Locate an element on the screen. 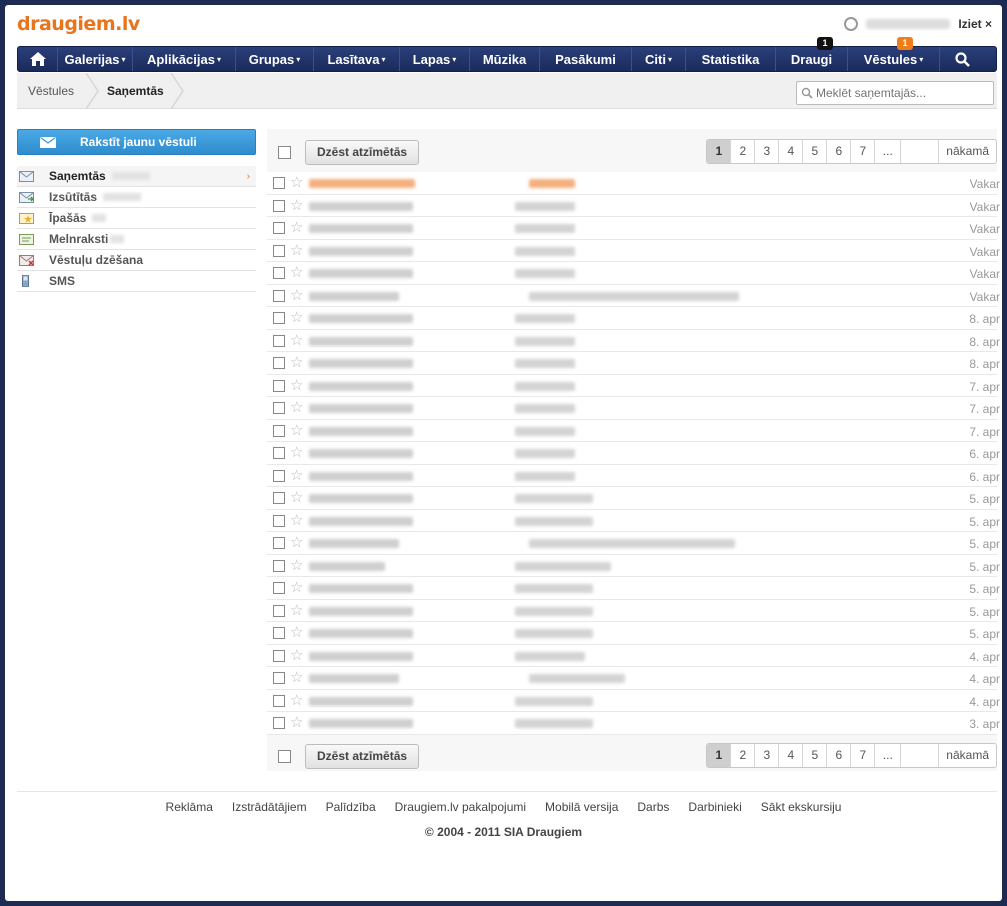 Image resolution: width=1007 pixels, height=906 pixels. nav-draugi: Draugi 1 is located at coordinates (812, 54).